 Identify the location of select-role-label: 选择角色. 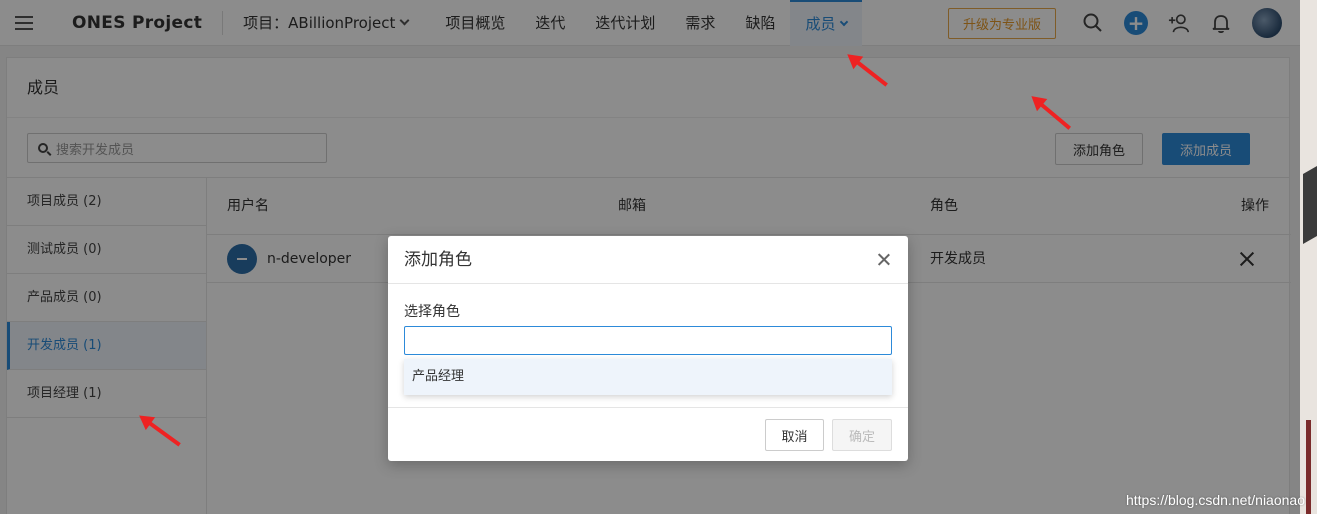
(432, 312).